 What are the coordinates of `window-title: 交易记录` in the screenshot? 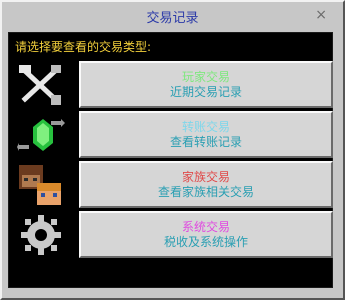 It's located at (172, 18).